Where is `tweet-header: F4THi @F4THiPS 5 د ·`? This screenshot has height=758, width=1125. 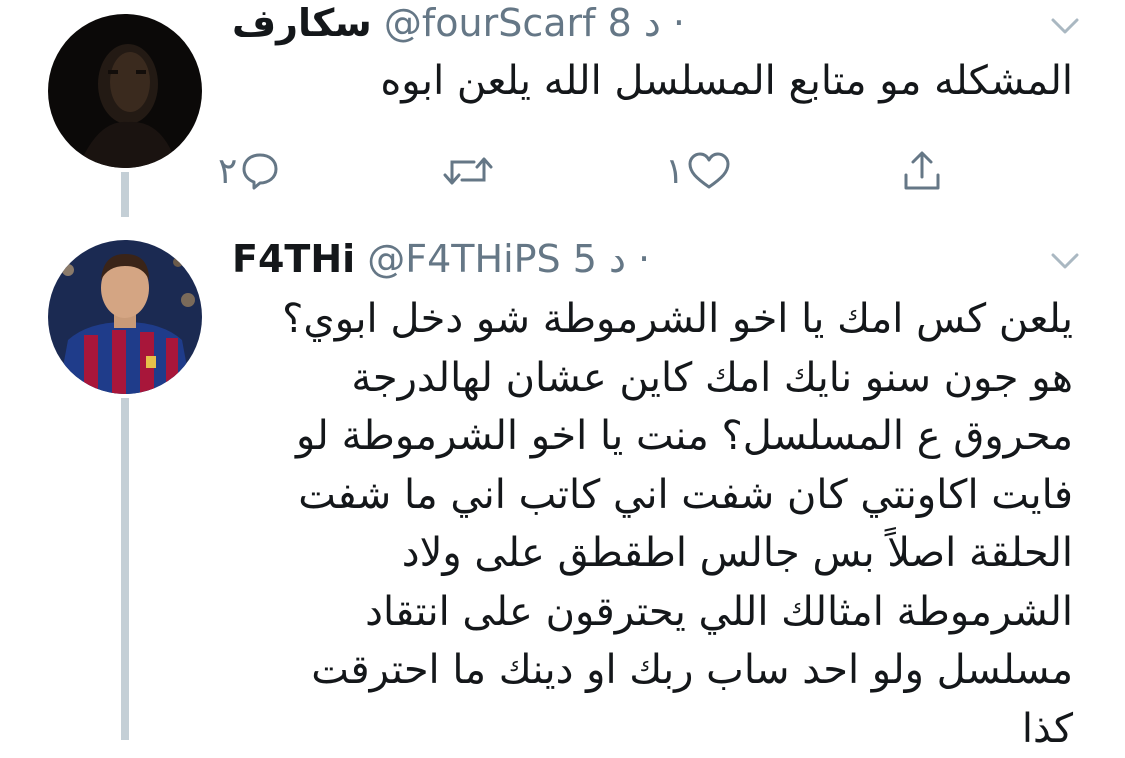
tweet-header: F4THi @F4THiPS 5 د · is located at coordinates (441, 259).